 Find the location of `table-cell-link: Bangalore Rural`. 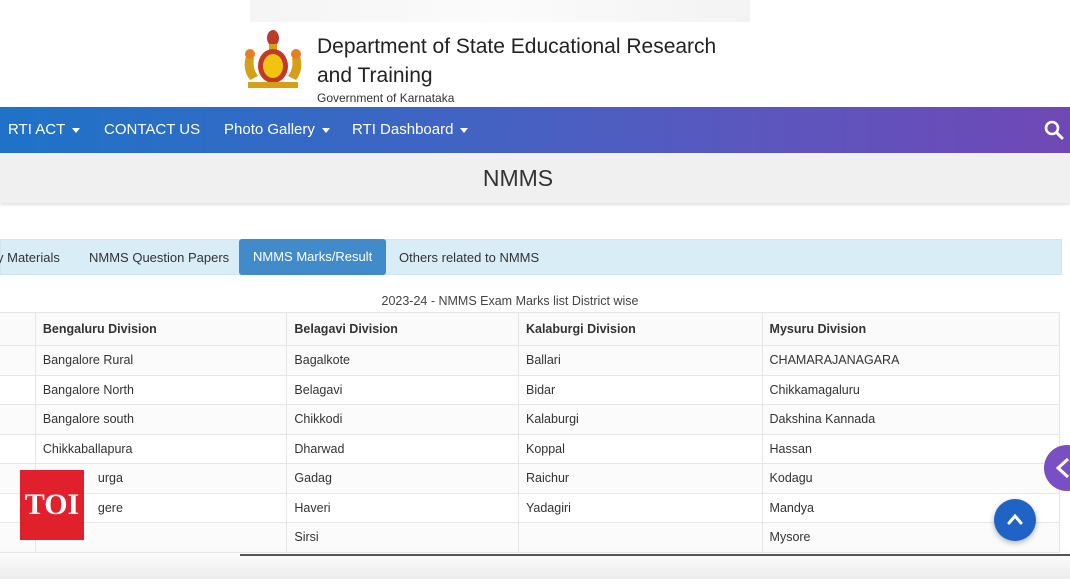

table-cell-link: Bangalore Rural is located at coordinates (161, 360).